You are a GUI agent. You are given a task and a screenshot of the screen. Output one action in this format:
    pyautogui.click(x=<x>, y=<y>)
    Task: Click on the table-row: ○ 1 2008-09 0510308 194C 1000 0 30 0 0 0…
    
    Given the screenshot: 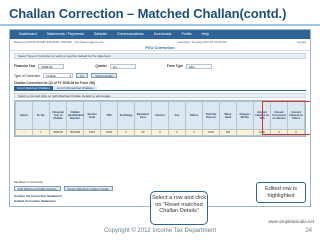 What is the action you would take?
    pyautogui.click(x=160, y=132)
    